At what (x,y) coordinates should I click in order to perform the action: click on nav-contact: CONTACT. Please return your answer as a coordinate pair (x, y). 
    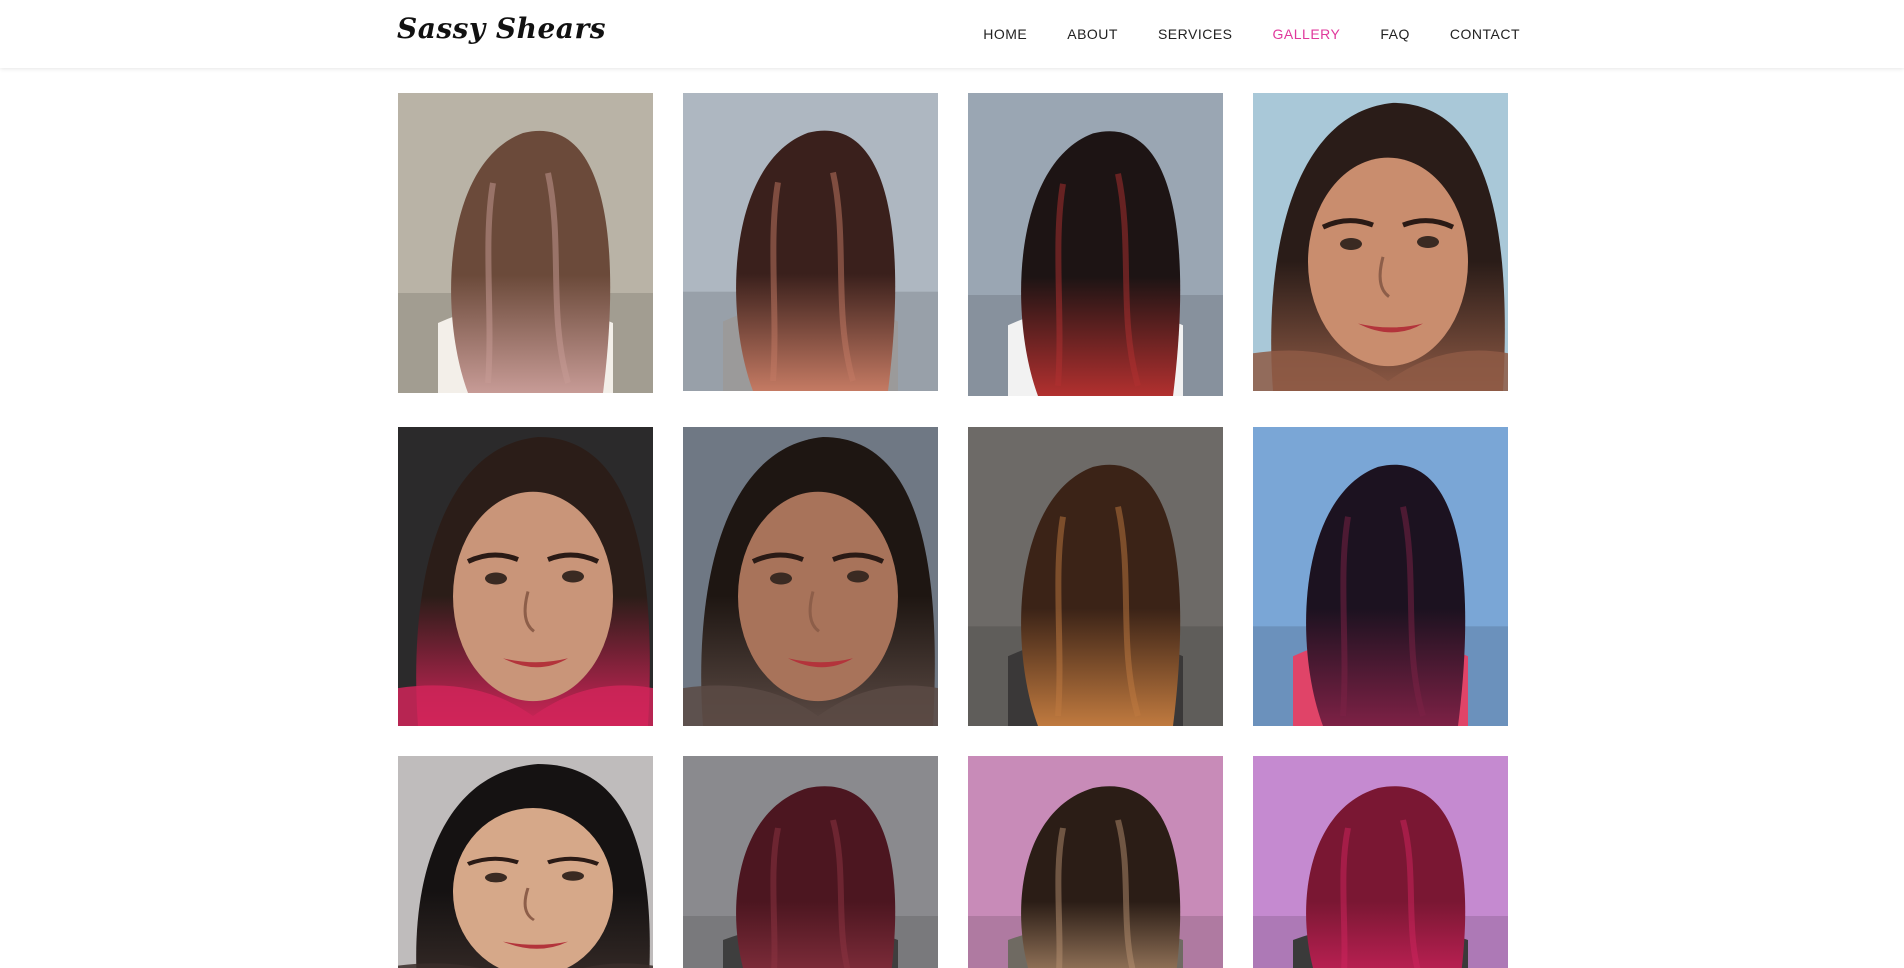
    Looking at the image, I should click on (1485, 34).